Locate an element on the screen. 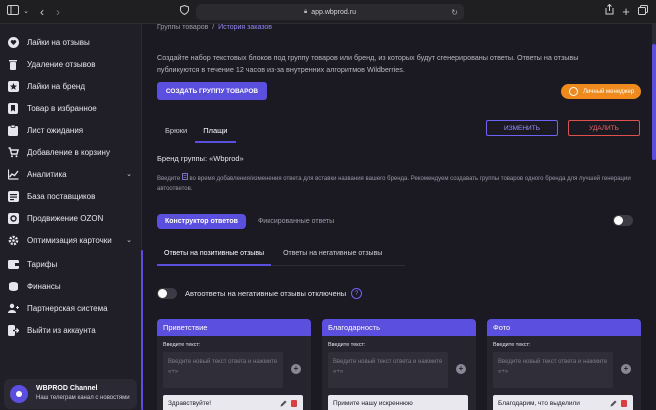  autoreply-toggle is located at coordinates (167, 293).